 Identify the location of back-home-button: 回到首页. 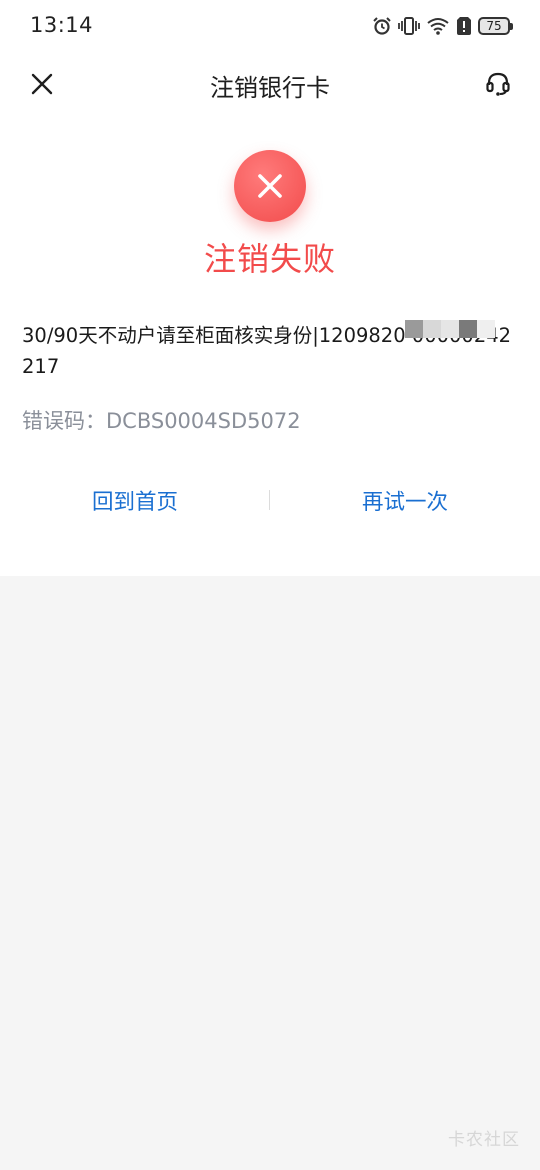
(135, 500).